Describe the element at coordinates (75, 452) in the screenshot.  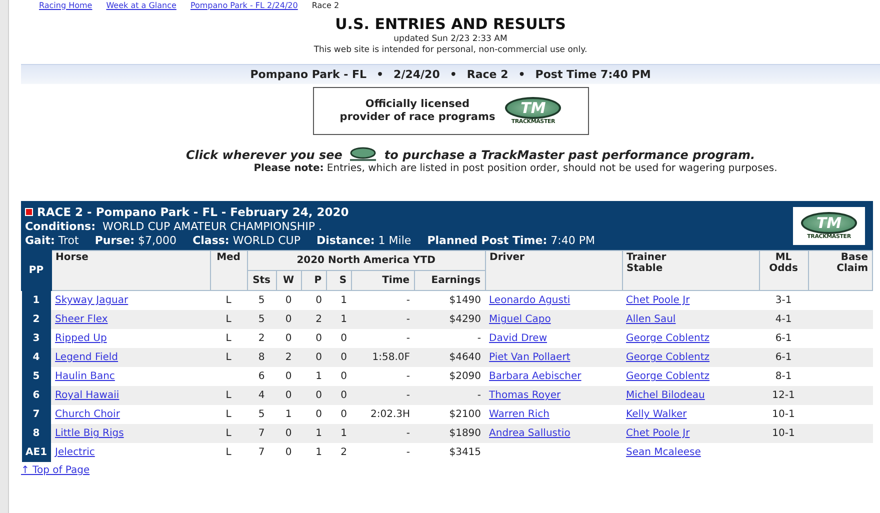
I see `horse-link: Jelectric` at that location.